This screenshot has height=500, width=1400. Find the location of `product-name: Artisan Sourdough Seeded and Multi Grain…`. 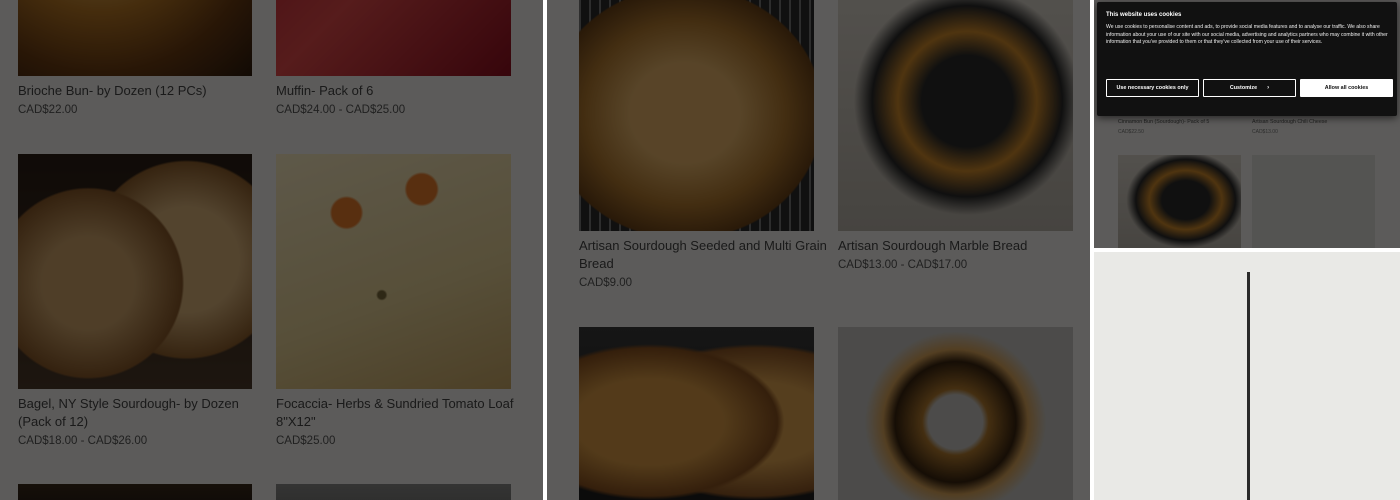

product-name: Artisan Sourdough Seeded and Multi Grain… is located at coordinates (704, 255).